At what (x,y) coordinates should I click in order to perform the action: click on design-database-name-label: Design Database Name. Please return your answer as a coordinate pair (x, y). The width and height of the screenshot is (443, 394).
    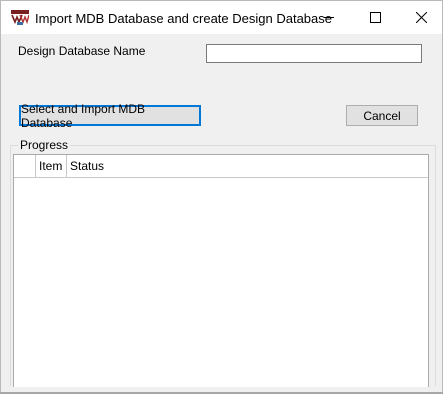
    Looking at the image, I should click on (82, 51).